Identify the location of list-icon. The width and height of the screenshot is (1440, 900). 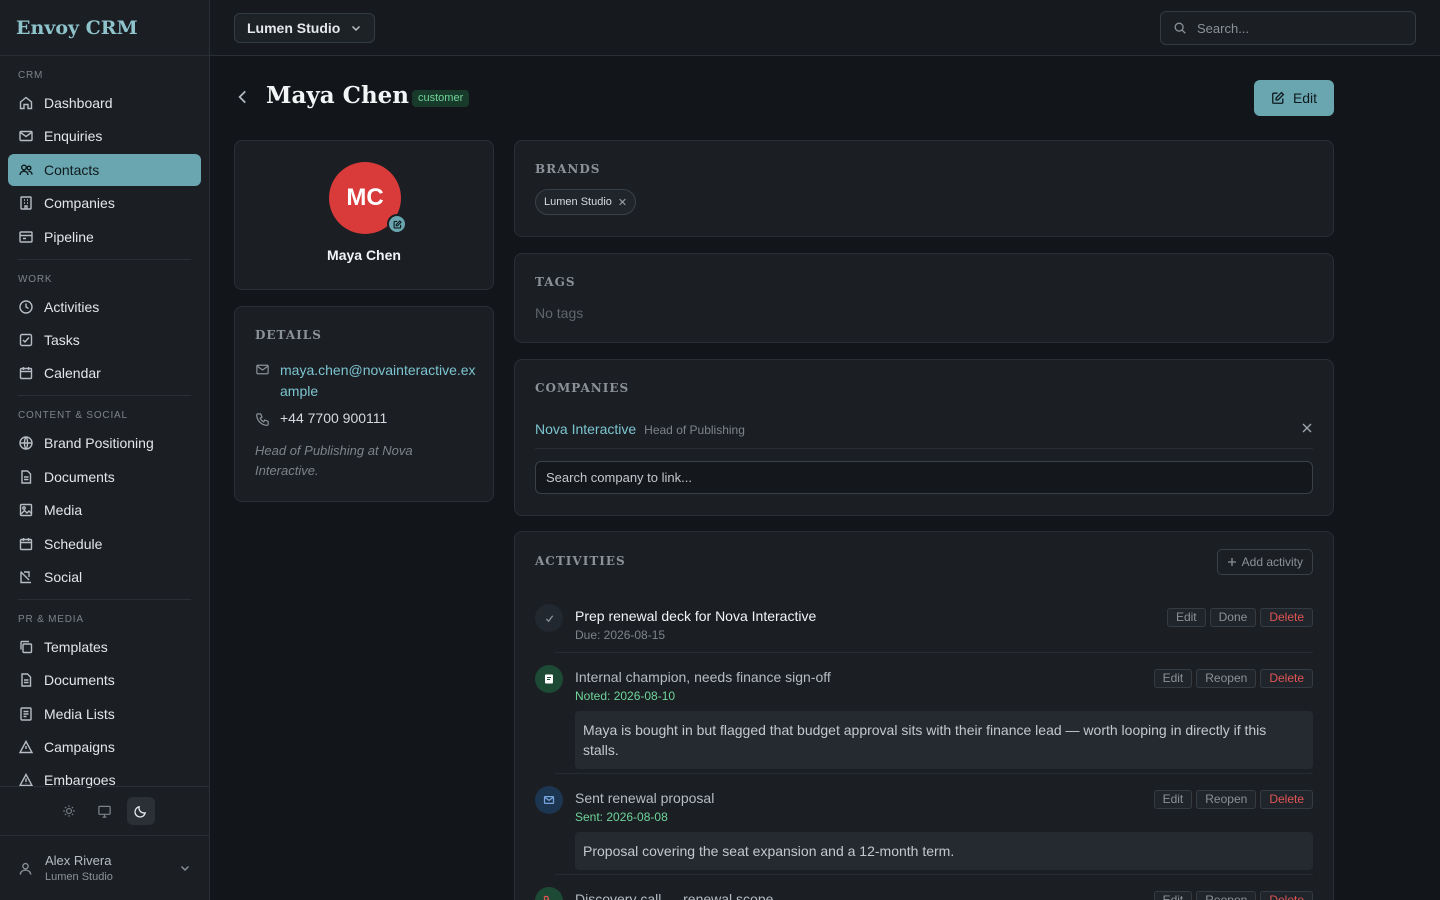
(26, 714).